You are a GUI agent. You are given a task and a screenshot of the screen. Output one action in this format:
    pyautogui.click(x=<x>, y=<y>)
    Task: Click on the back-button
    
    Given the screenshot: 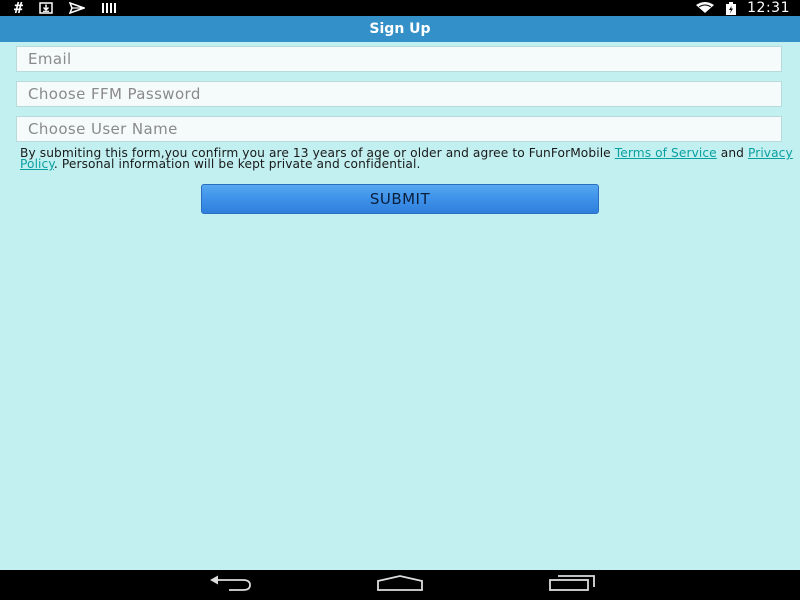 What is the action you would take?
    pyautogui.click(x=230, y=585)
    